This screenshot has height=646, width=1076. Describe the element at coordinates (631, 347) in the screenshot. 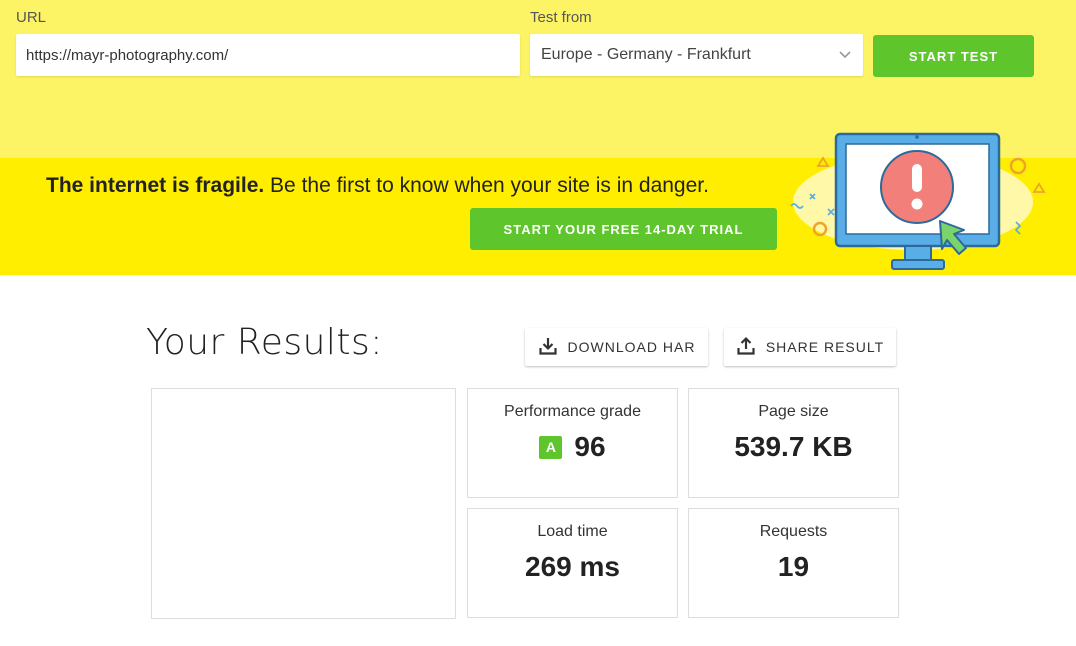

I see `download-har-label: DOWNLOAD HAR` at that location.